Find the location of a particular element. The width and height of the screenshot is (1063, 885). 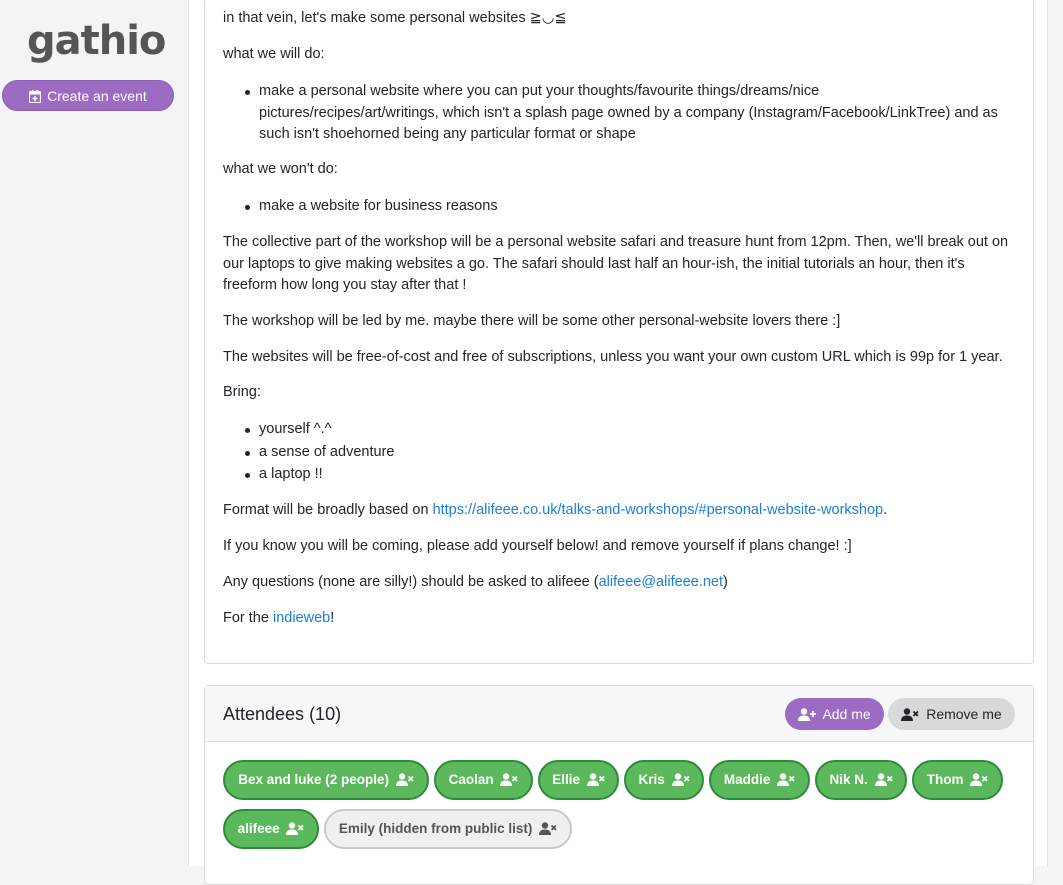

attendee-name: alifeee is located at coordinates (258, 828).